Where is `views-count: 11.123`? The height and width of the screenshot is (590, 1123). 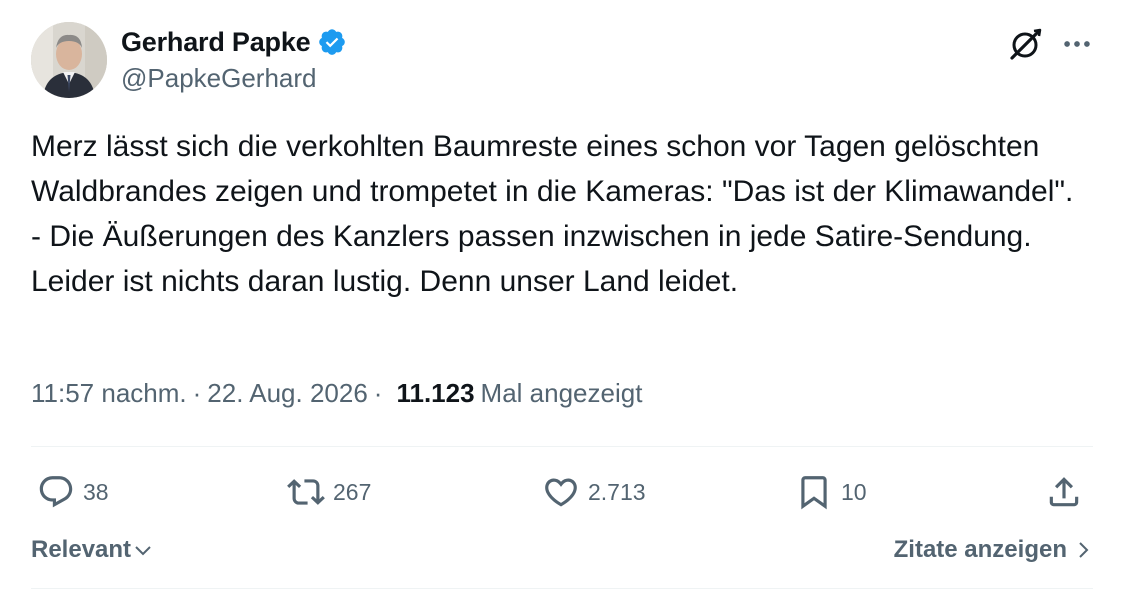
views-count: 11.123 is located at coordinates (435, 393).